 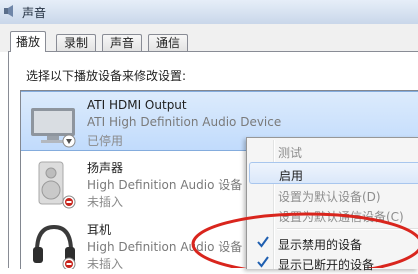 What do you see at coordinates (347, 229) in the screenshot?
I see `menu-separator` at bounding box center [347, 229].